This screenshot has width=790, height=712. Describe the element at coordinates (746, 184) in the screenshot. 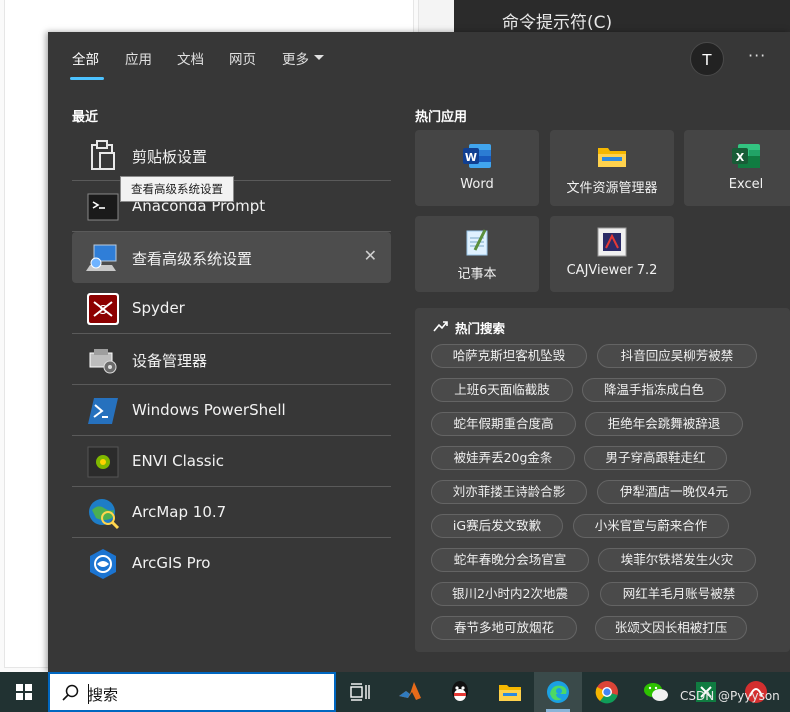

I see `app-tile-label: Excel` at that location.